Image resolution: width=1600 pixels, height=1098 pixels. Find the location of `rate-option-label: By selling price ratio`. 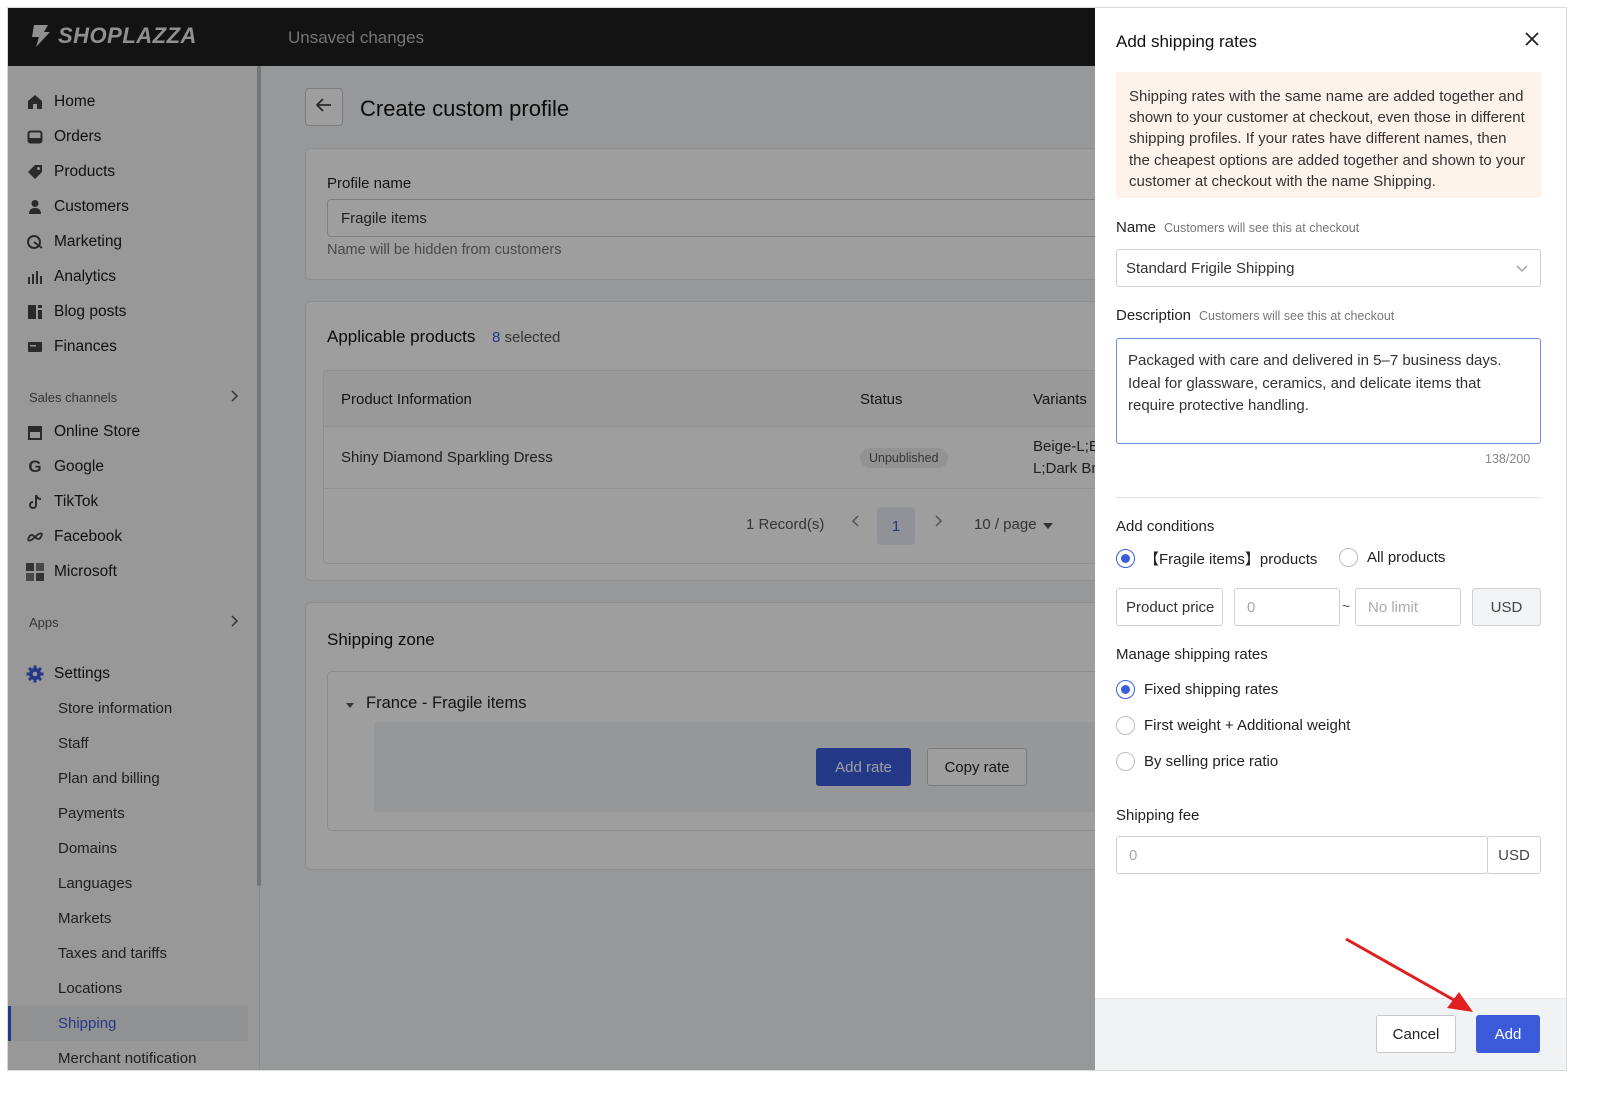

rate-option-label: By selling price ratio is located at coordinates (1211, 761).